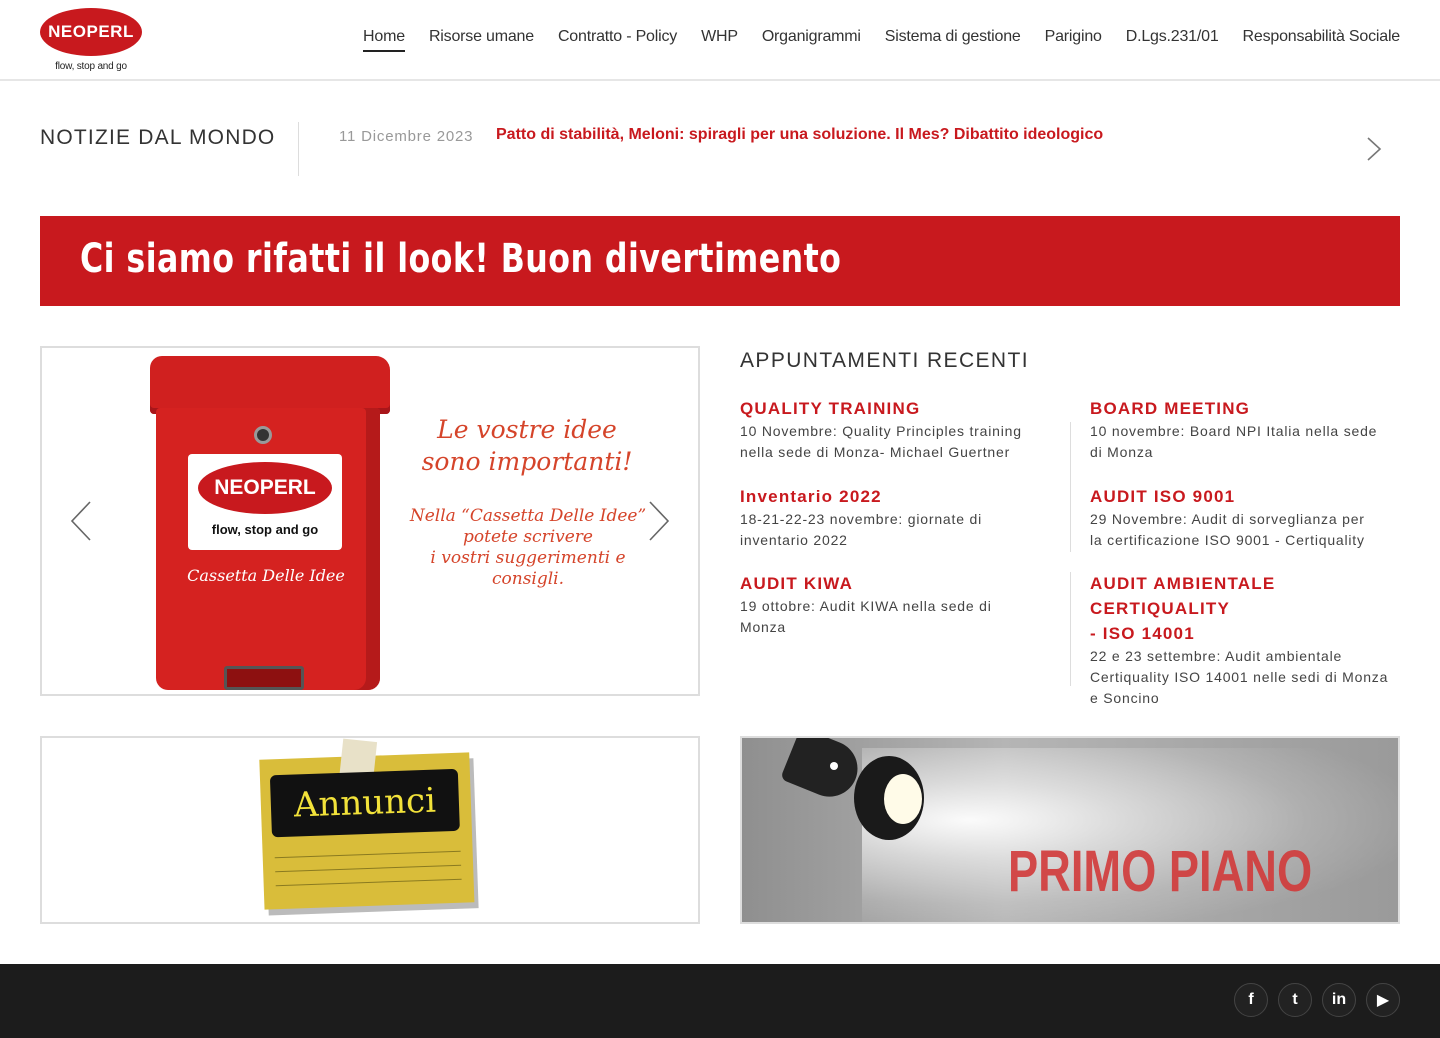 The image size is (1440, 1038). Describe the element at coordinates (91, 66) in the screenshot. I see `logo-tagline: flow, stop and go` at that location.